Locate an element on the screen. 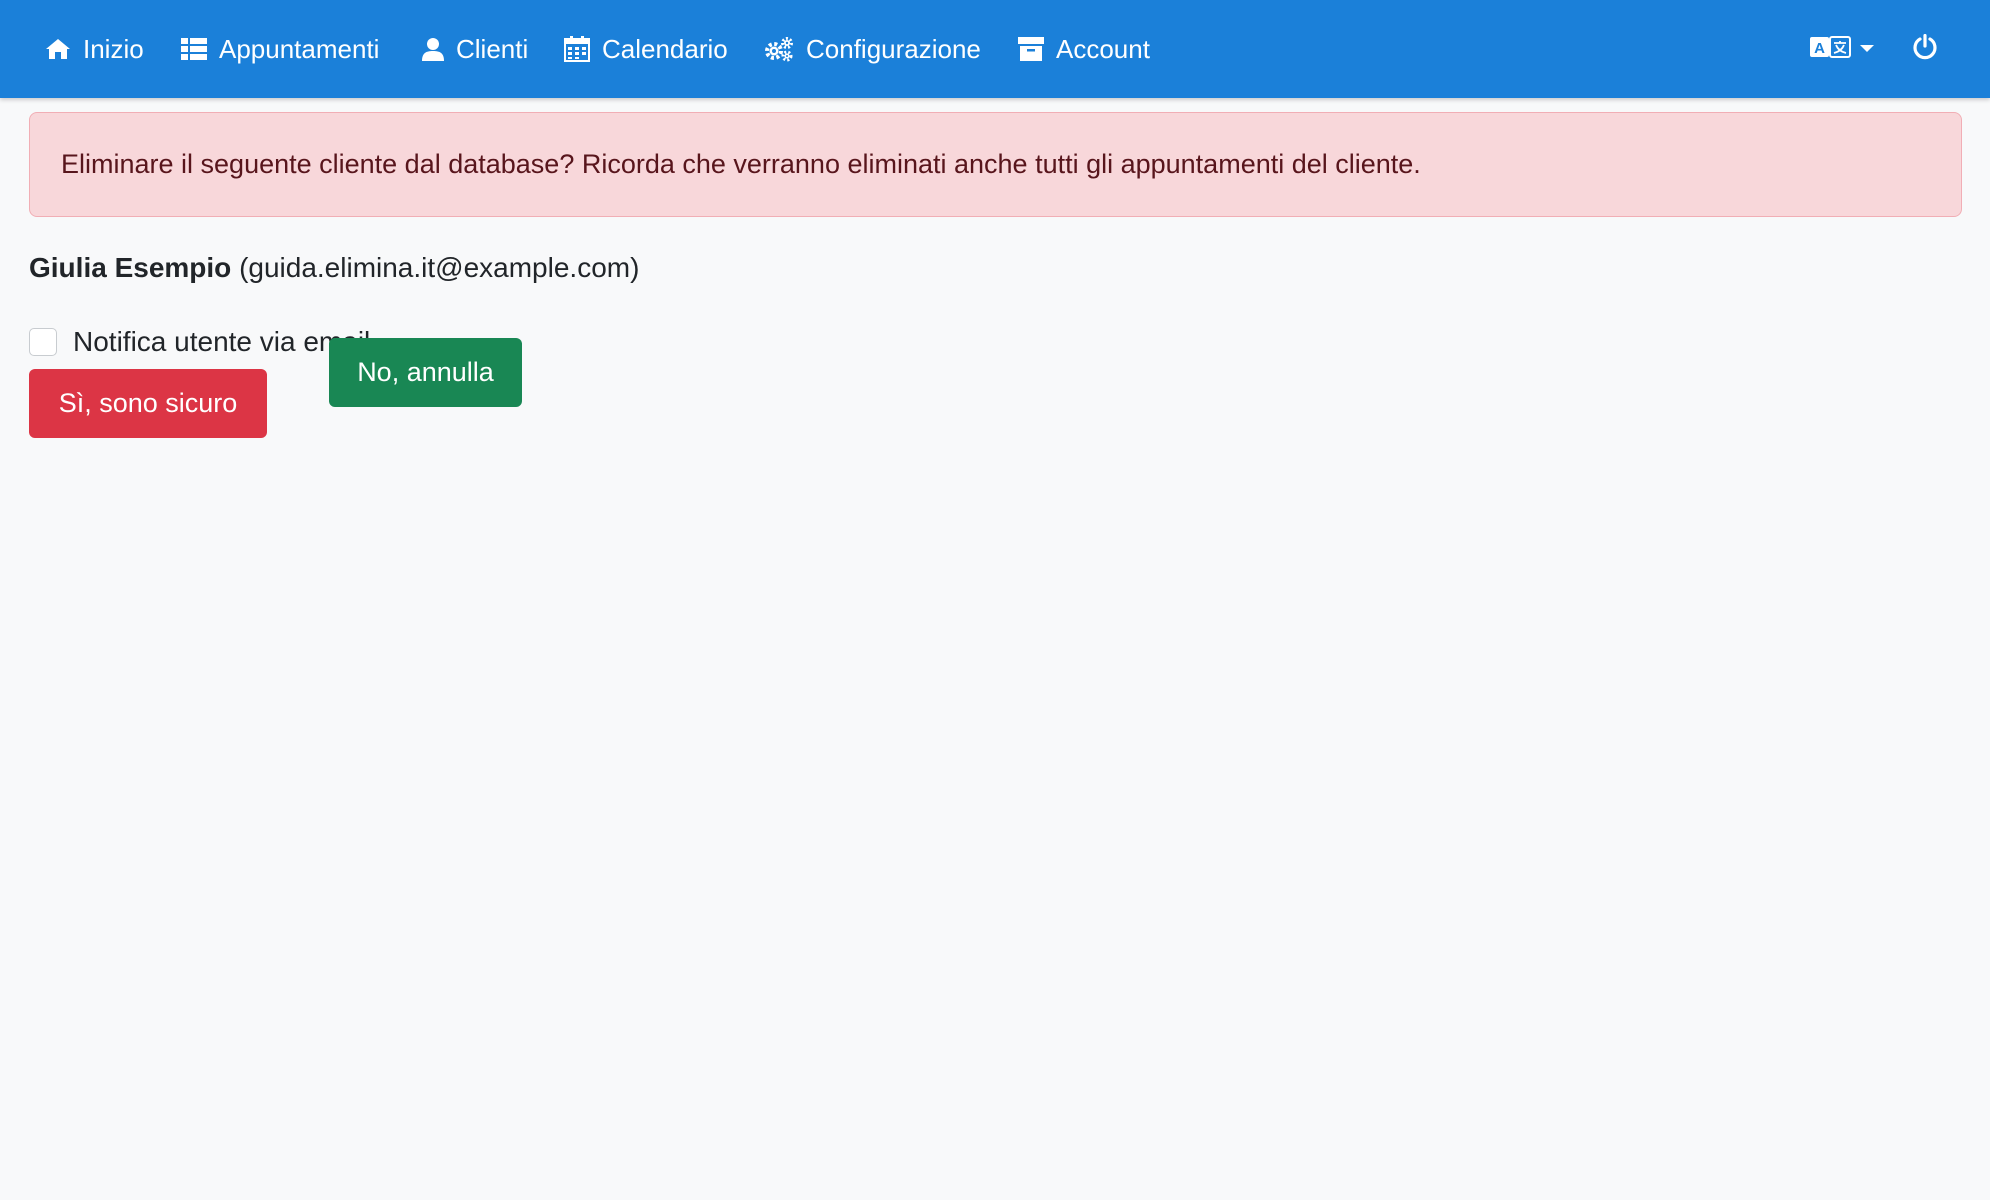 The image size is (1990, 1200). confirm-delete-button: Sì, sono sicuro is located at coordinates (148, 403).